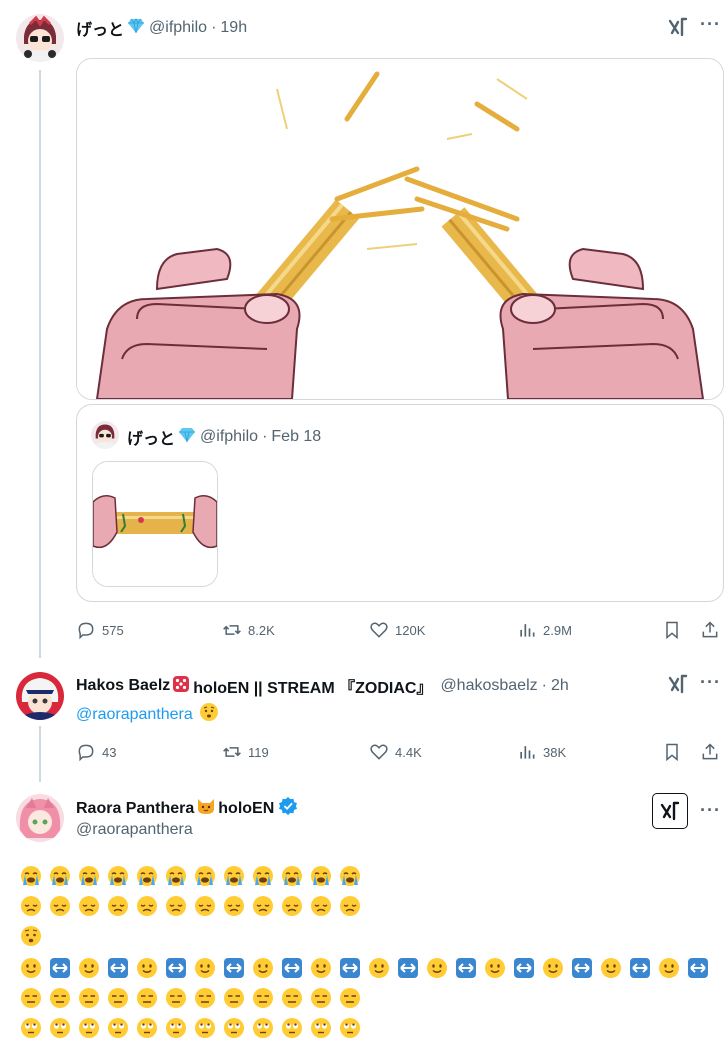 The width and height of the screenshot is (727, 1051). I want to click on handle: @hakosbaelz, so click(488, 686).